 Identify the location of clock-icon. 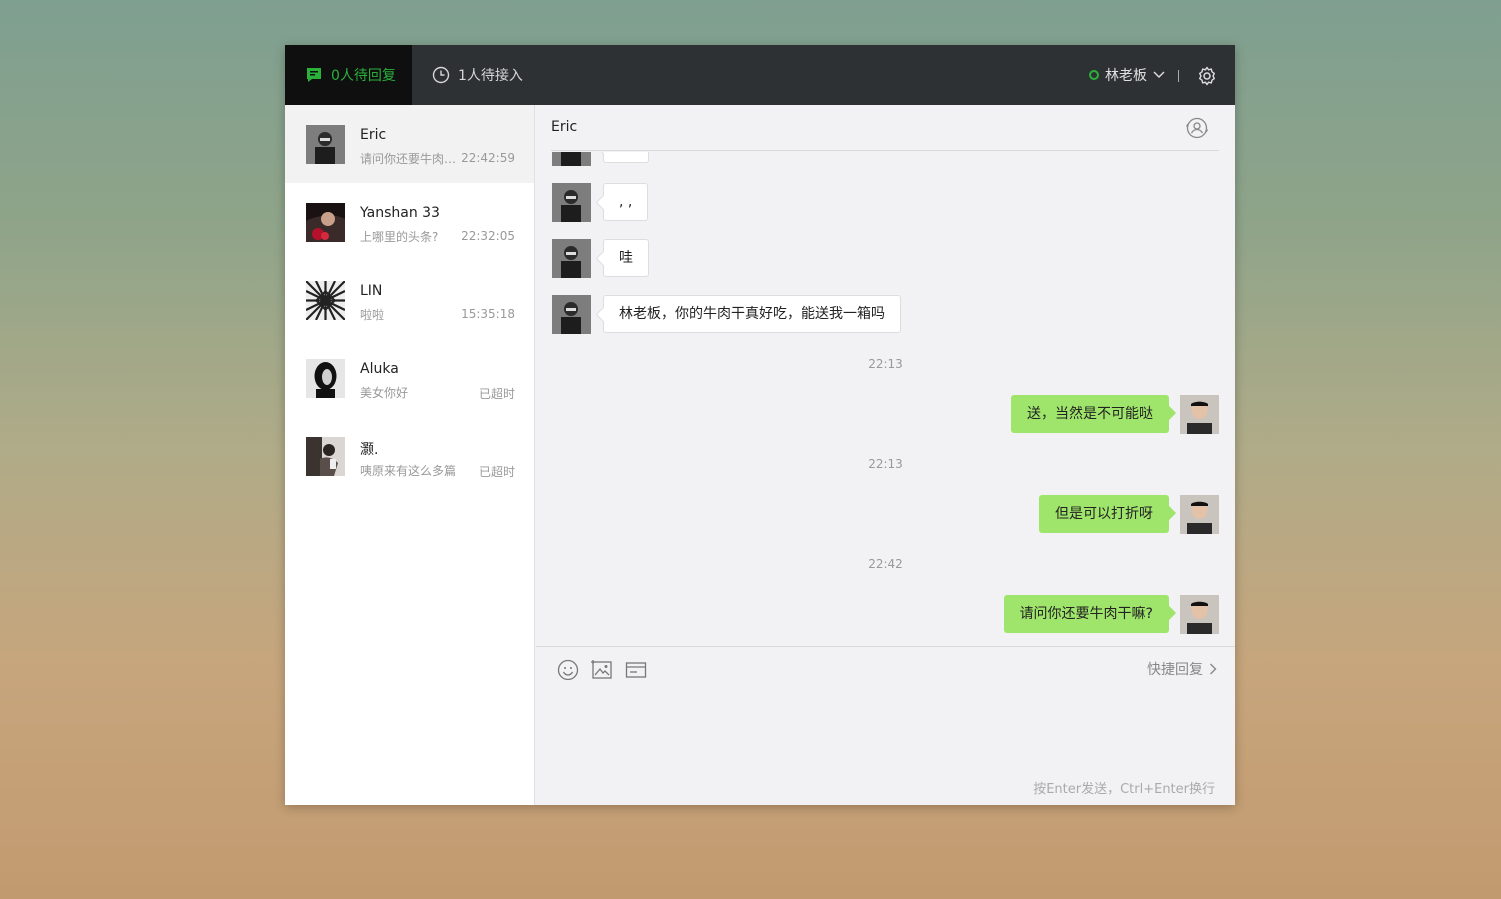
(441, 75).